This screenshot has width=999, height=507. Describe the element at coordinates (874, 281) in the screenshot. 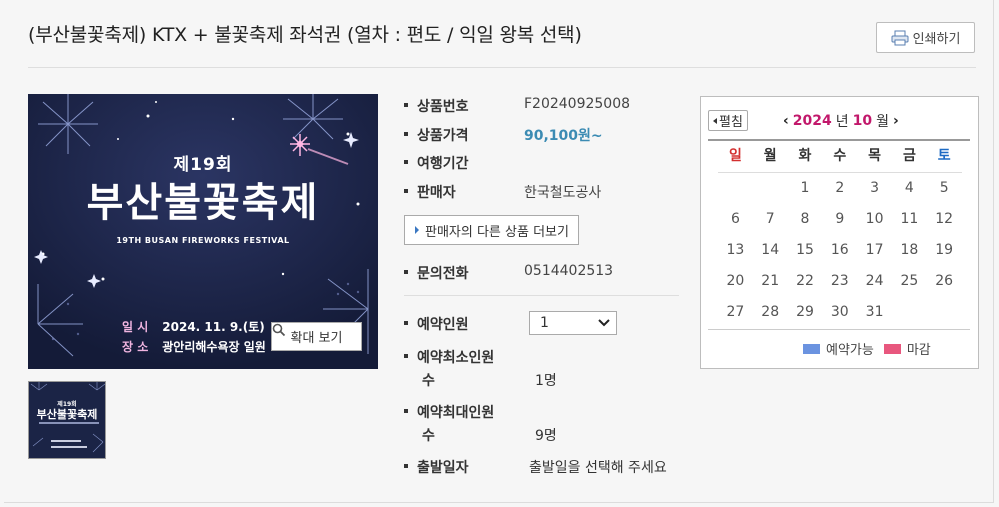

I see `calendar-day: 24` at that location.